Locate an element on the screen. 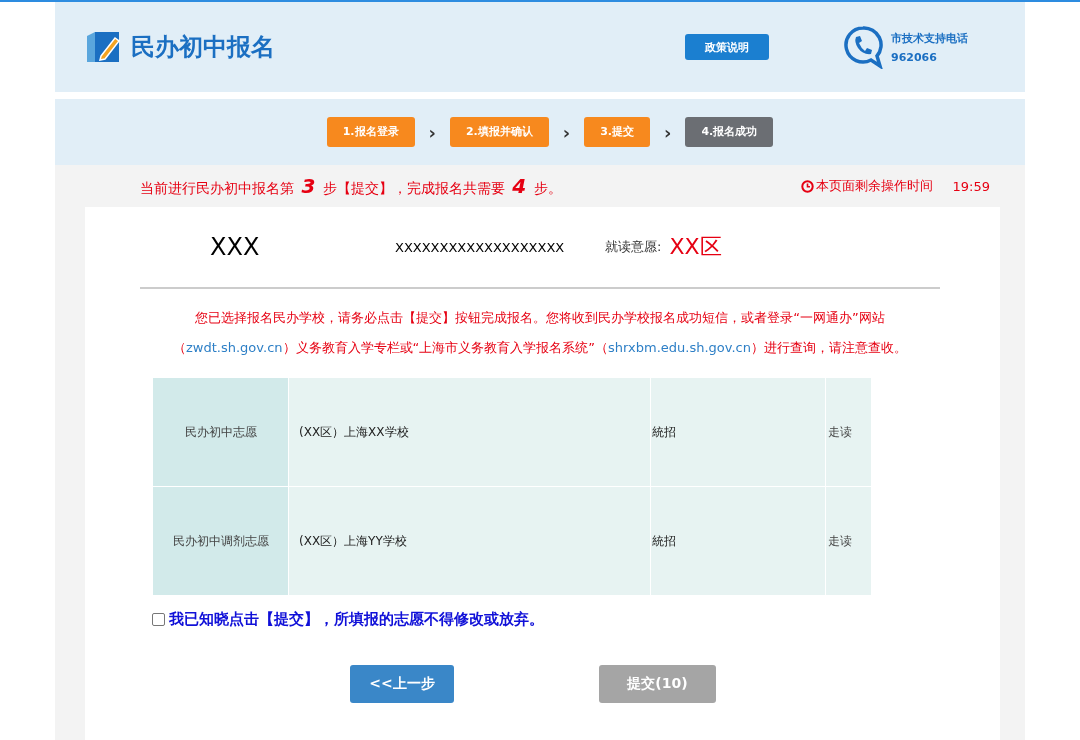  timer-label: 本页面剩余操作时间 is located at coordinates (874, 186).